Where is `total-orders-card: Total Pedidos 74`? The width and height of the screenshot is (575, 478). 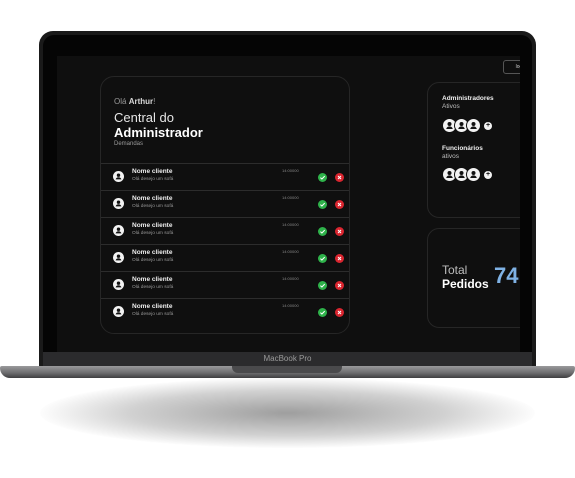 total-orders-card: Total Pedidos 74 is located at coordinates (473, 278).